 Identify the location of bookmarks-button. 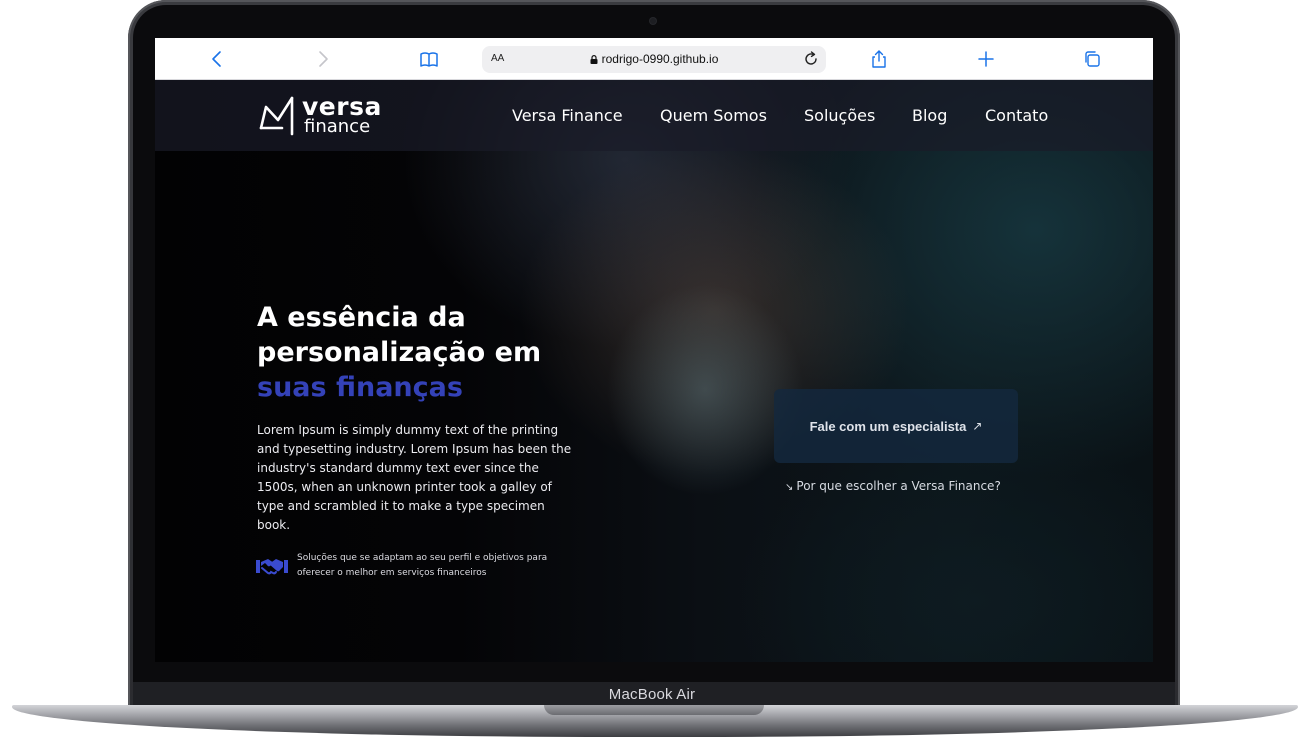
(429, 59).